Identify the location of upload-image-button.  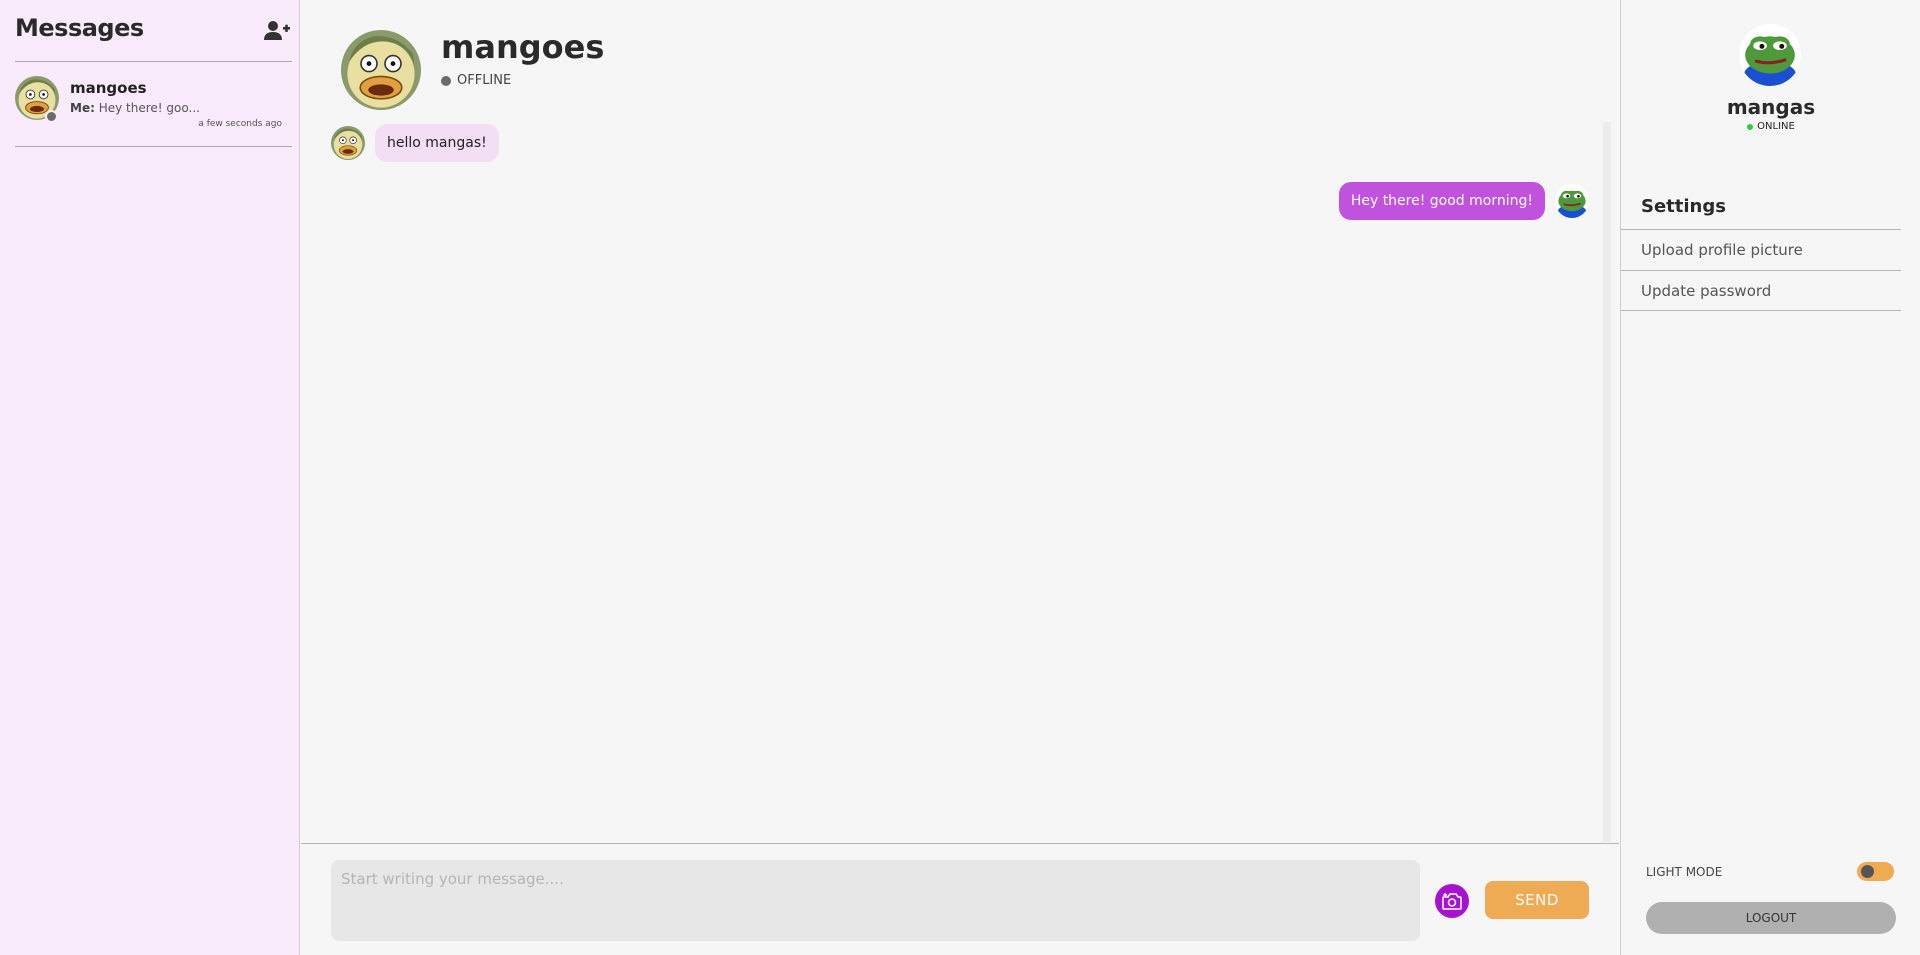
(1452, 901).